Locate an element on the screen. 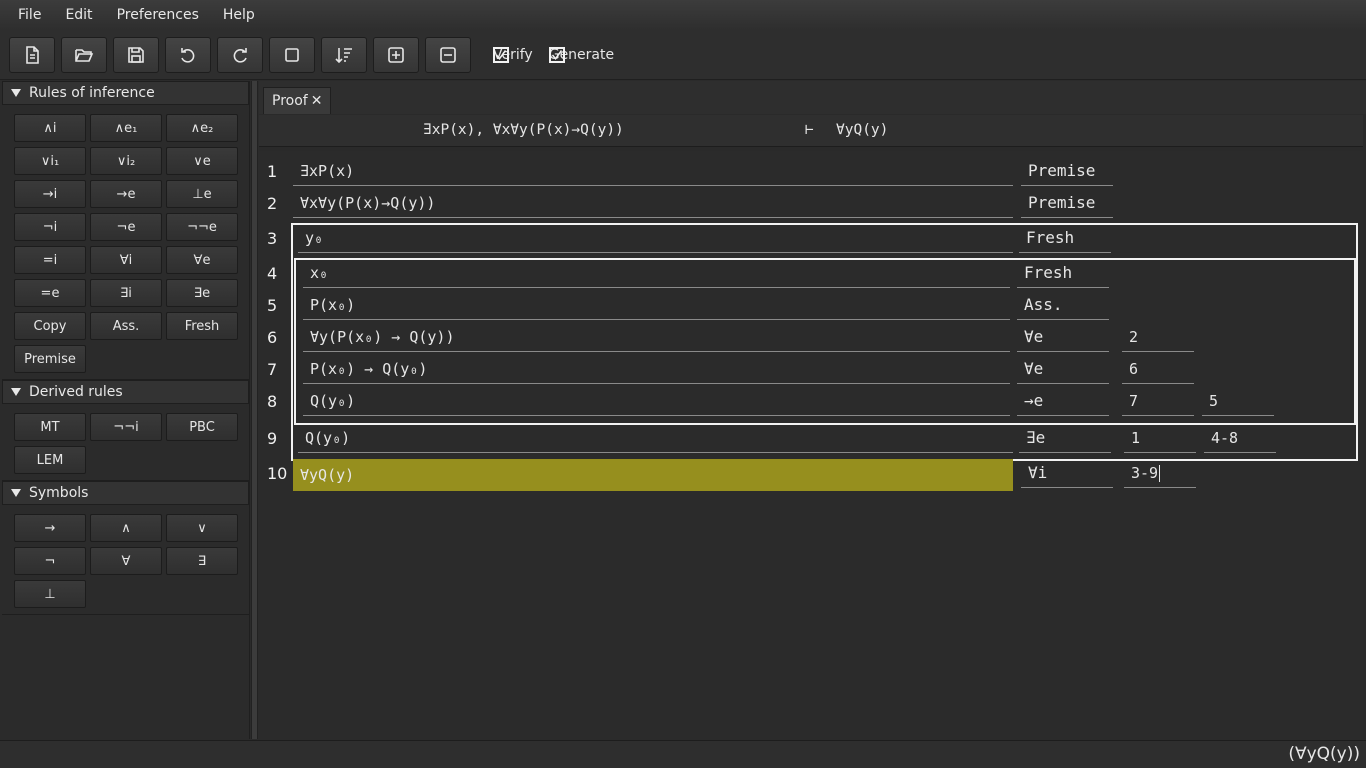 This screenshot has height=768, width=1366. tab-bar: Proof ✕ is located at coordinates (812, 97).